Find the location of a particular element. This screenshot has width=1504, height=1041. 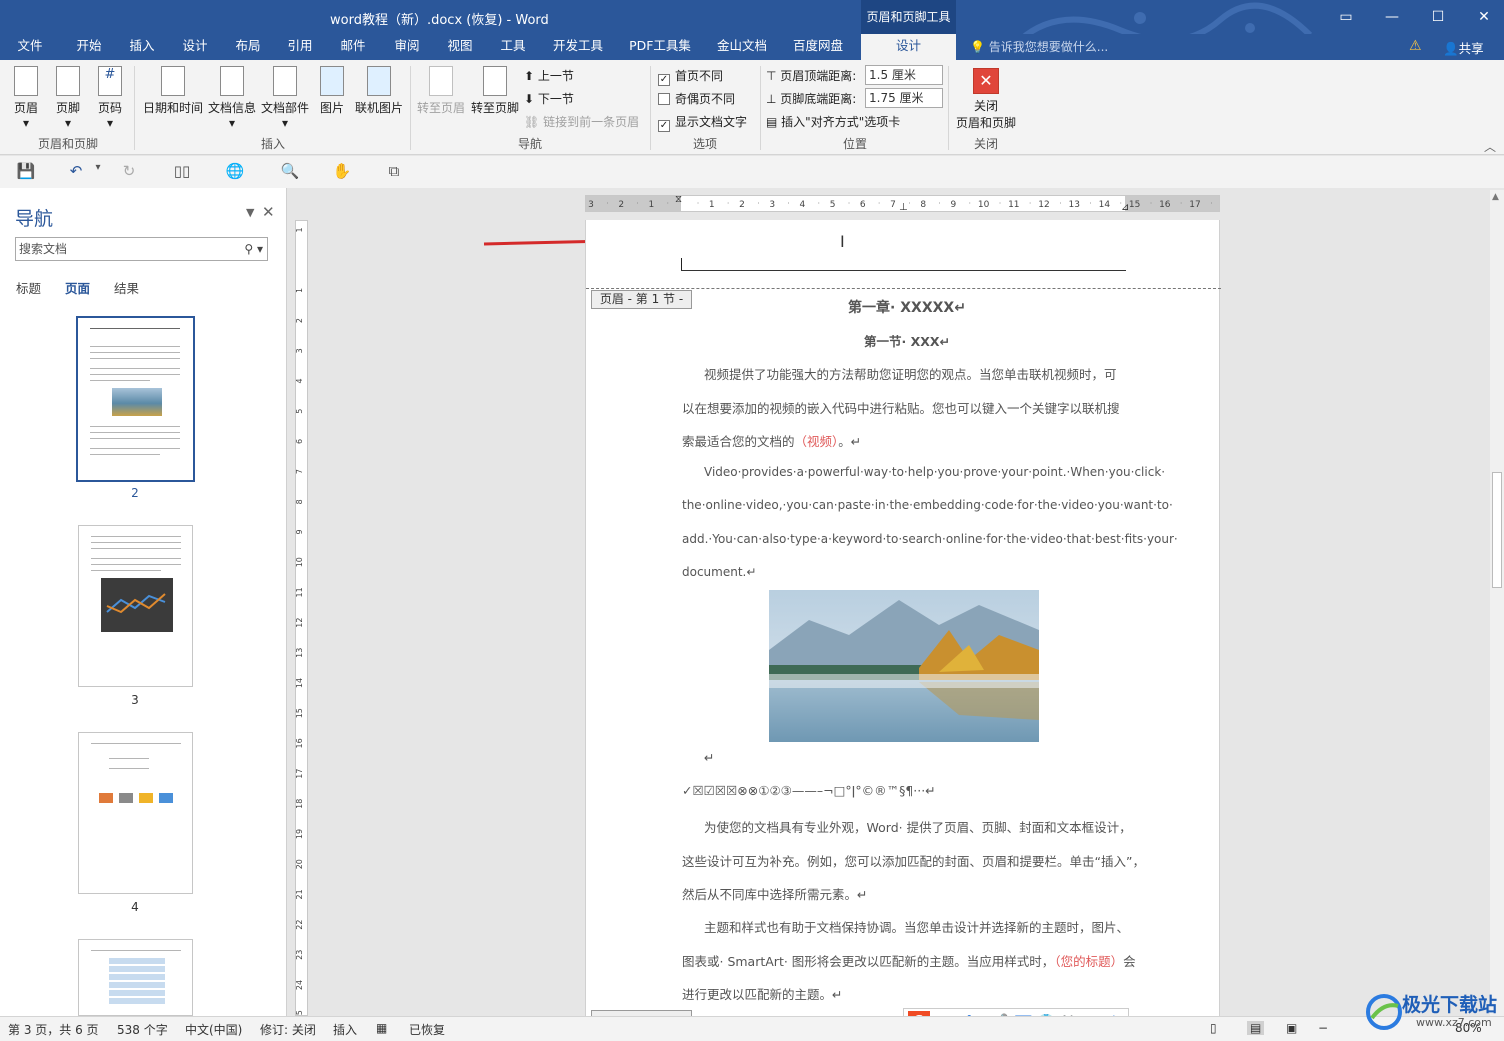

status-language: 中文(中国) is located at coordinates (213, 1029).